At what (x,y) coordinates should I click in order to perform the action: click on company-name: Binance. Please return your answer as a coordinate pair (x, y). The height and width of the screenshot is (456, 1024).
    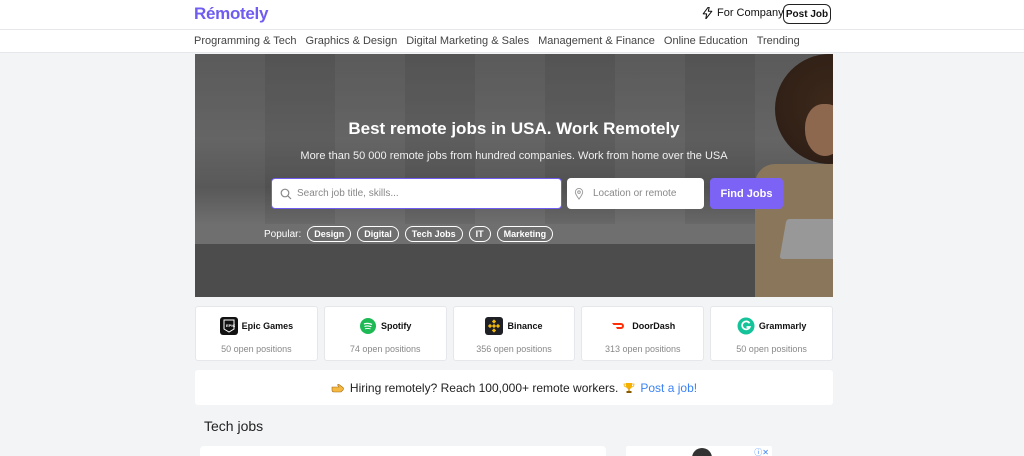
    Looking at the image, I should click on (525, 326).